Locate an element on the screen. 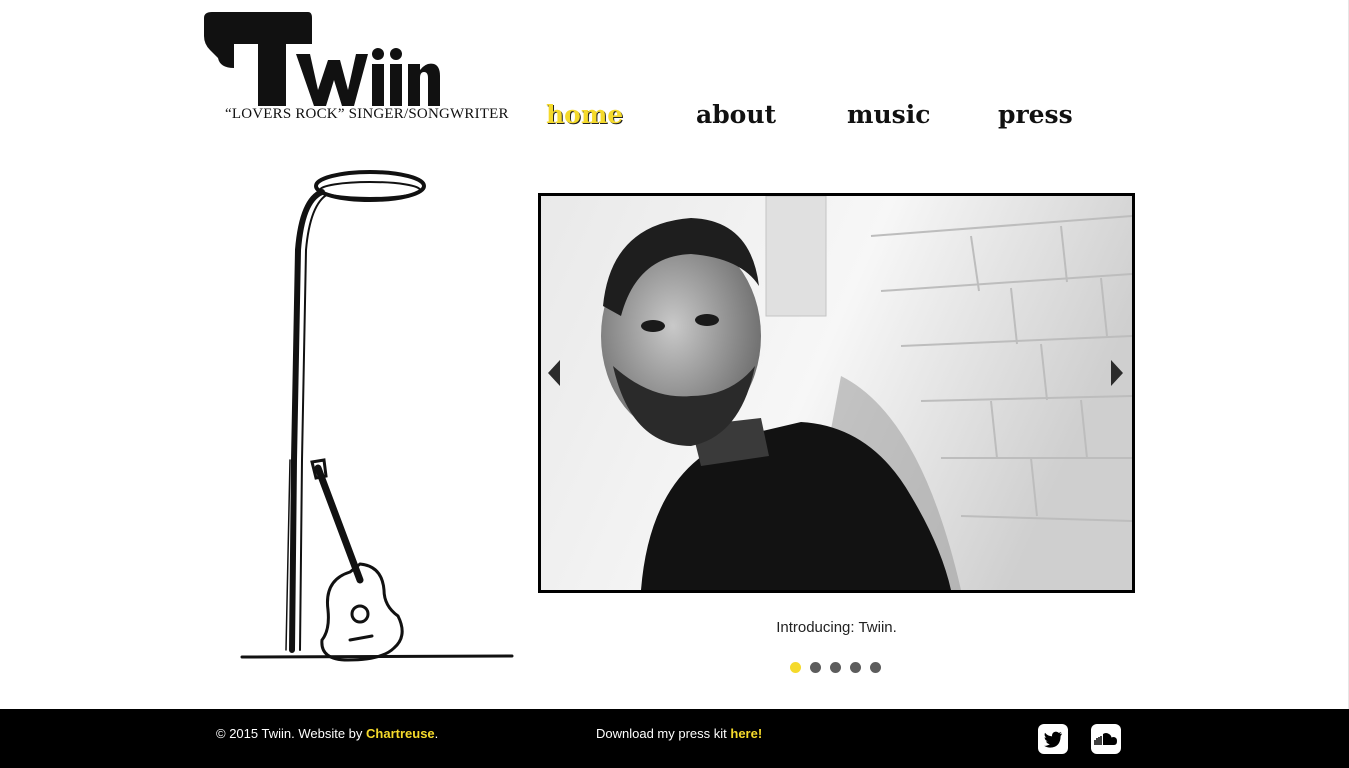 Image resolution: width=1349 pixels, height=768 pixels. logo-tagline: “LOVERS ROCK” SINGER/SONGWRITER is located at coordinates (367, 114).